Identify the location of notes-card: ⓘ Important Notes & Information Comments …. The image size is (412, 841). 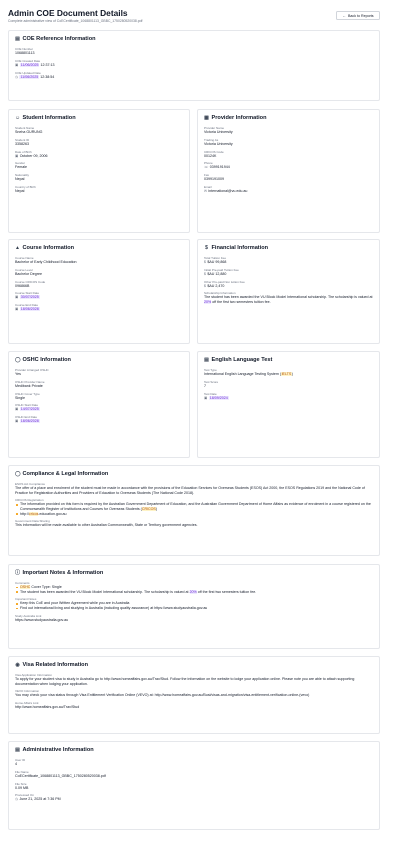
(194, 606).